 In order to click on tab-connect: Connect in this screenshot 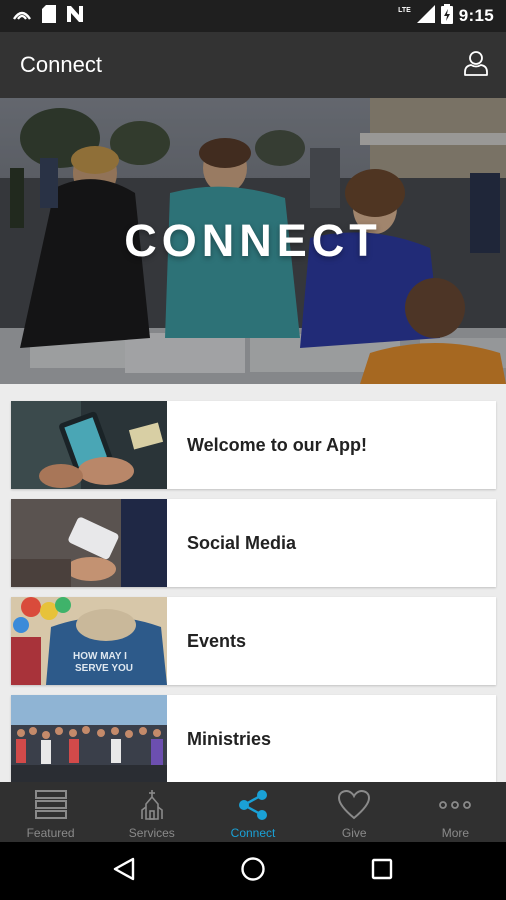, I will do `click(252, 812)`.